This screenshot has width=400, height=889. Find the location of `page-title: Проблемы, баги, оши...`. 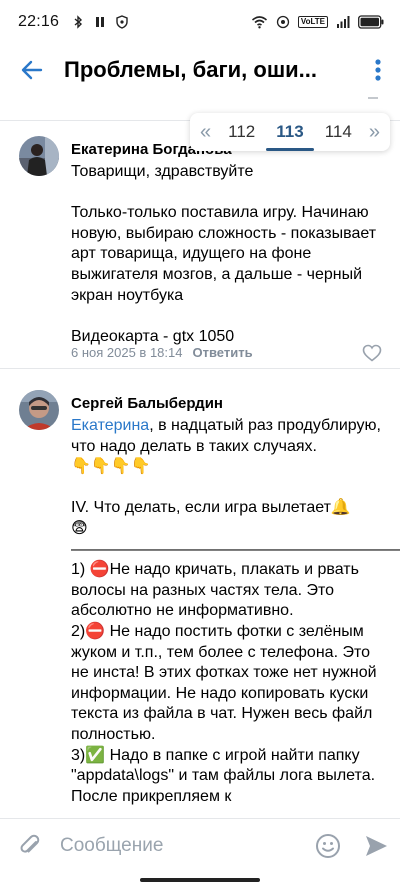

page-title: Проблемы, баги, оши... is located at coordinates (191, 69).